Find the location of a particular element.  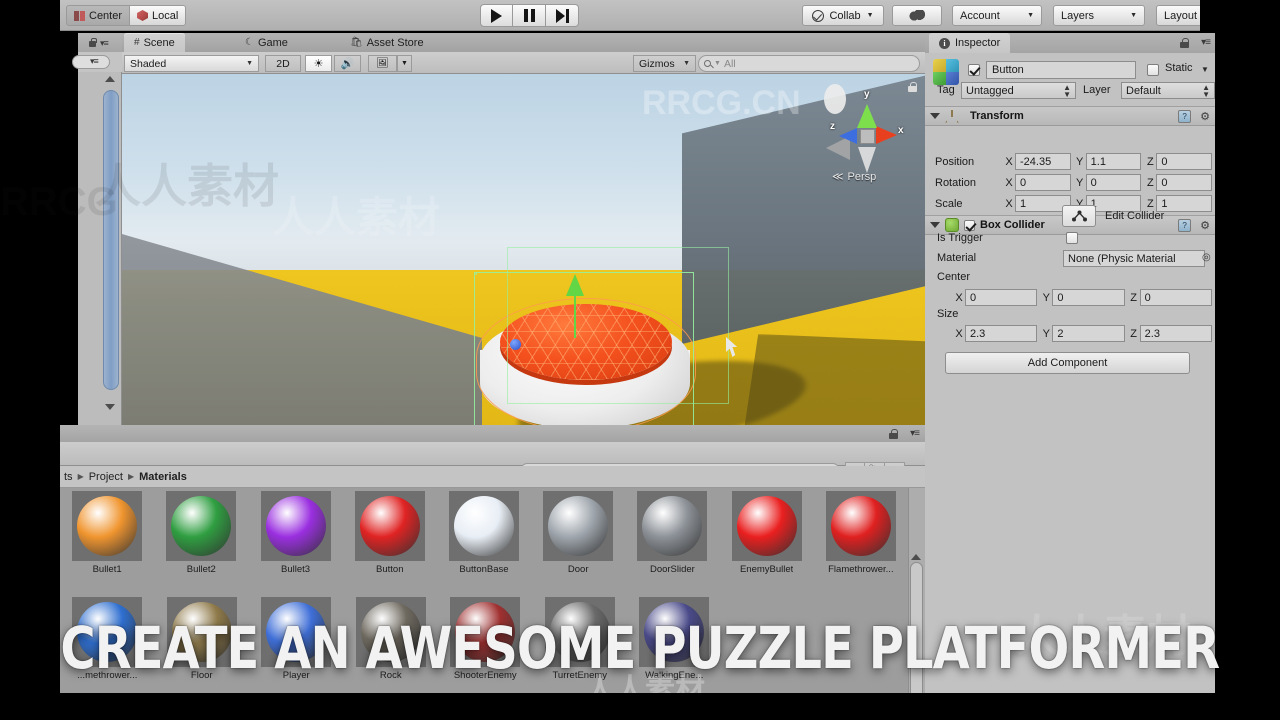

pivot-center-button: Center is located at coordinates (98, 15).